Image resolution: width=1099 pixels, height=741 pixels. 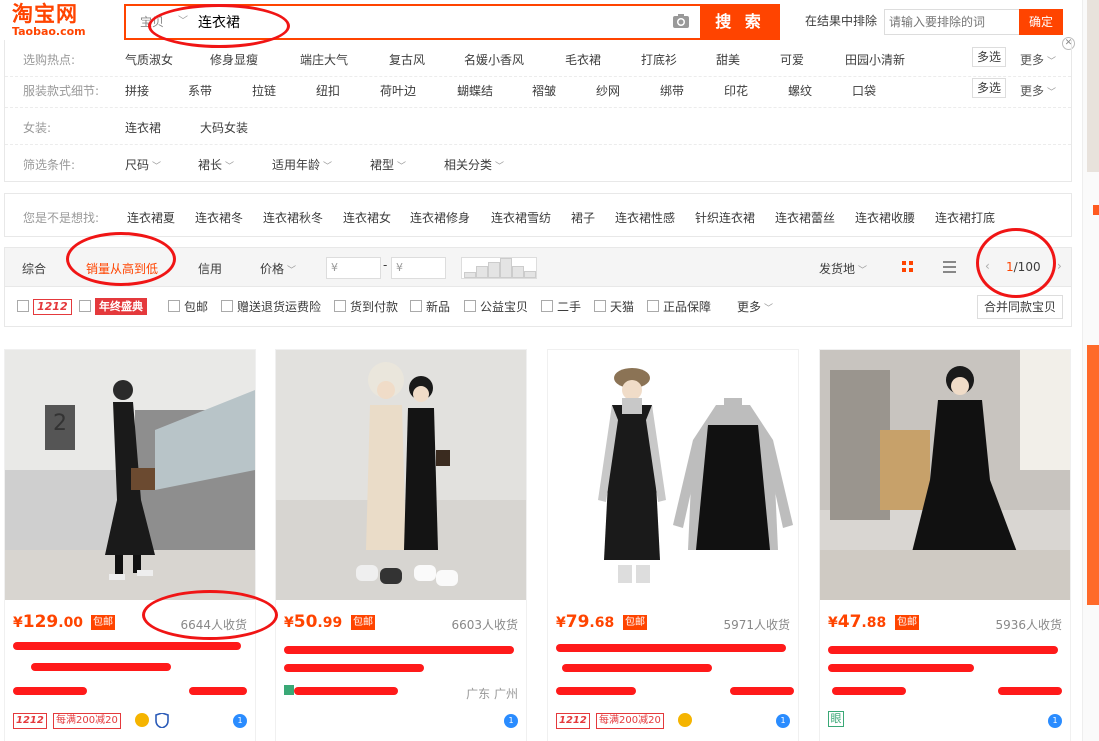 What do you see at coordinates (219, 217) in the screenshot?
I see `suggestion-link: 连衣裙冬` at bounding box center [219, 217].